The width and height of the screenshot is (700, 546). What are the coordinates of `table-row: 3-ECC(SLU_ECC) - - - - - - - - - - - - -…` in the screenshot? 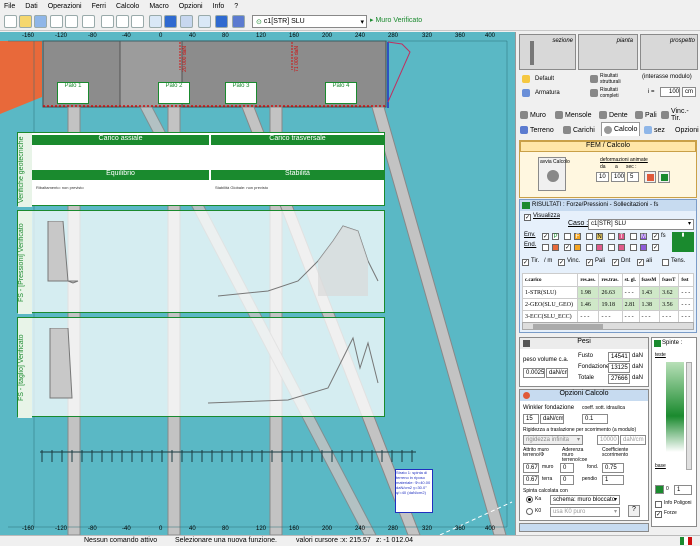 It's located at (607, 316).